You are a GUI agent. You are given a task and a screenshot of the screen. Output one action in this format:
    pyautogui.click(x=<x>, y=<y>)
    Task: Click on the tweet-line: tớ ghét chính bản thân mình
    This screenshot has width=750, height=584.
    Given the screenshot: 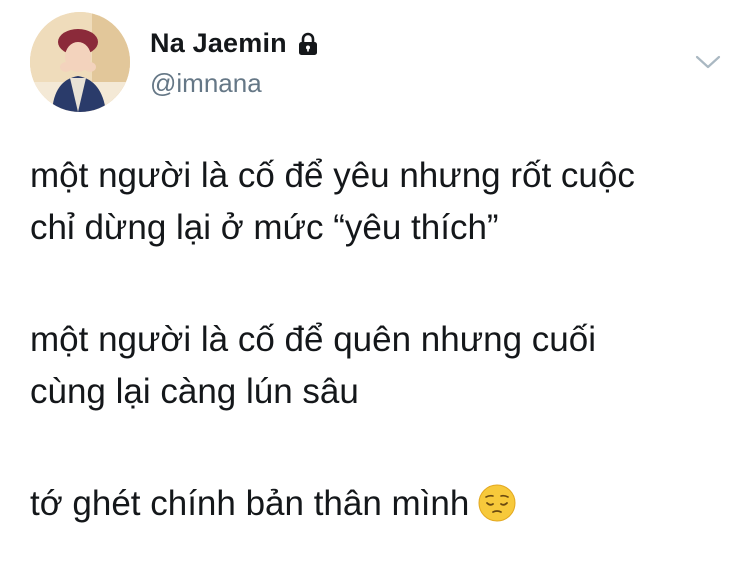 What is the action you would take?
    pyautogui.click(x=250, y=503)
    